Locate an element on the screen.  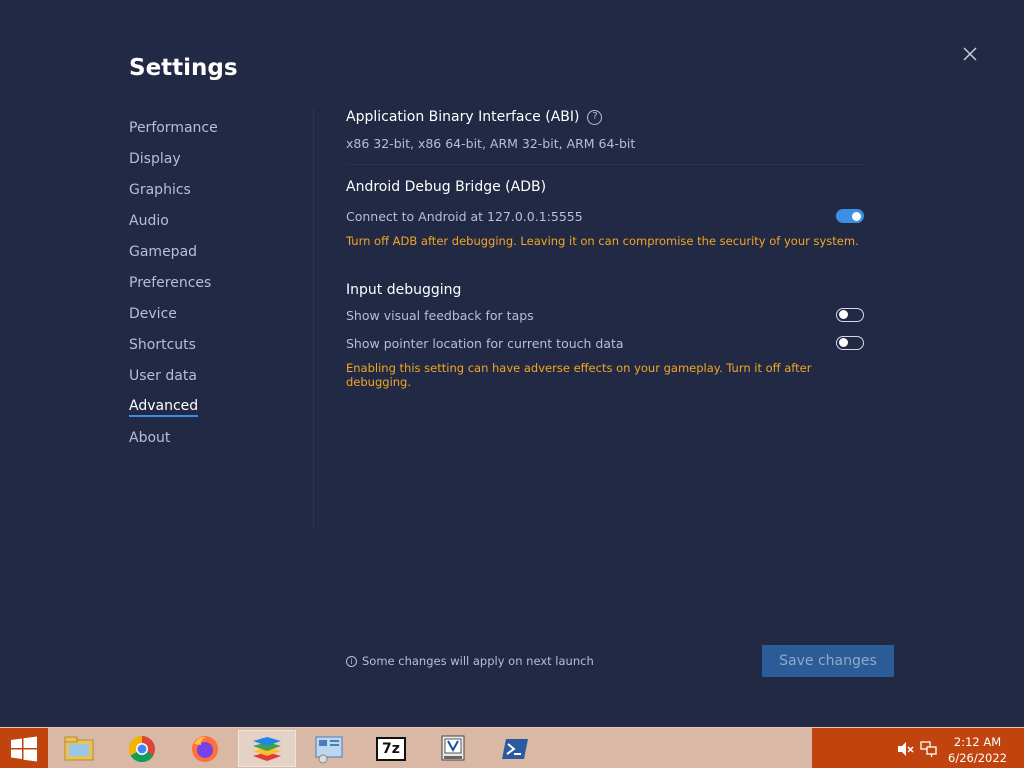
taskbar: 7z 2:12 AM 6/26/2022 is located at coordinates (512, 747).